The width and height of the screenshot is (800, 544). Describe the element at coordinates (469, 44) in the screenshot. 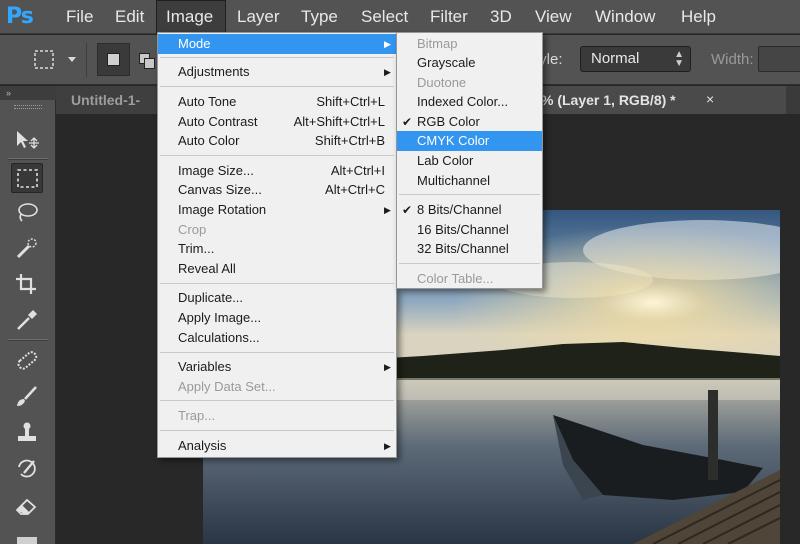

I see `mode-item-bitmap: Bitmap` at that location.